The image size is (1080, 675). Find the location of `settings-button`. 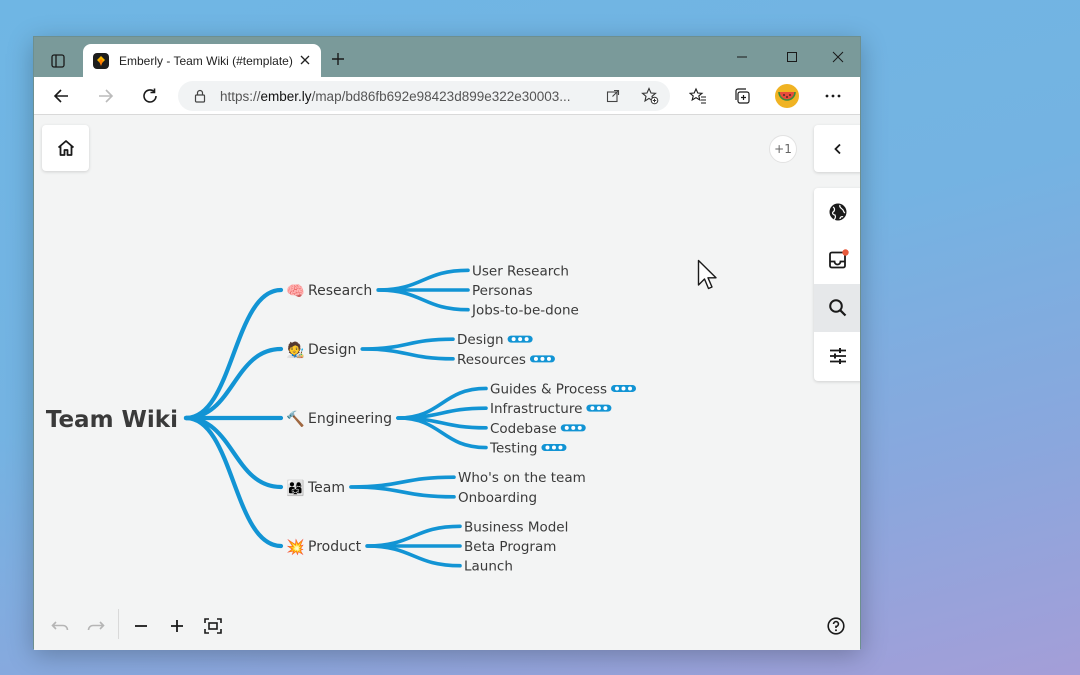

settings-button is located at coordinates (837, 356).